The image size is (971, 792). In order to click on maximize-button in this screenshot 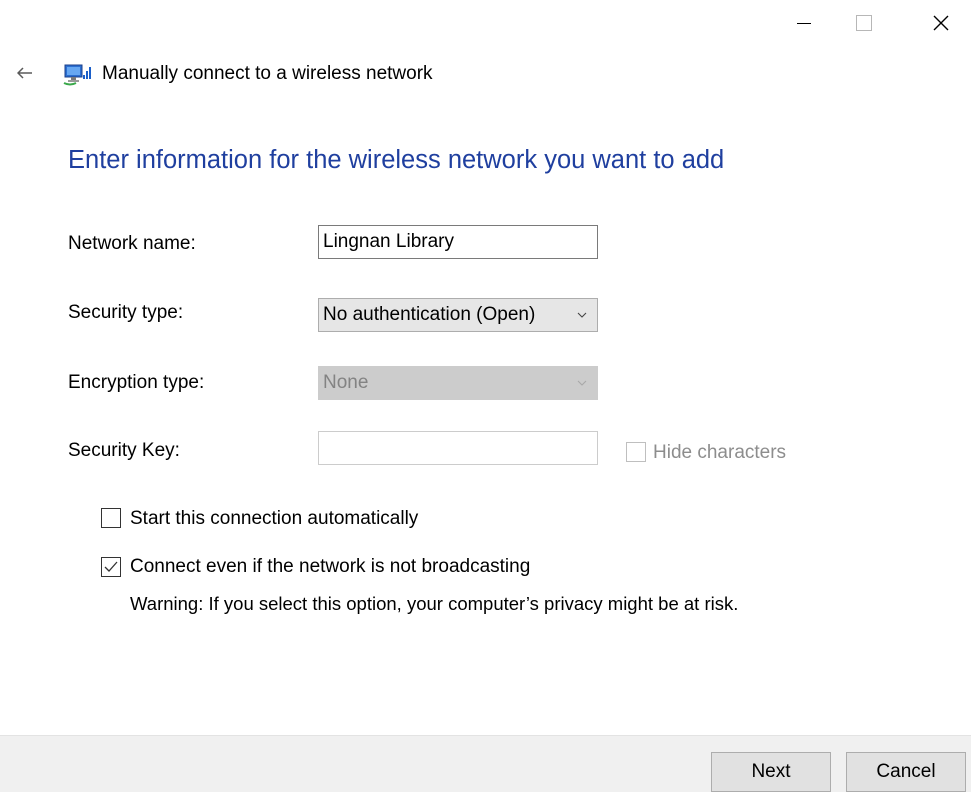, I will do `click(864, 23)`.